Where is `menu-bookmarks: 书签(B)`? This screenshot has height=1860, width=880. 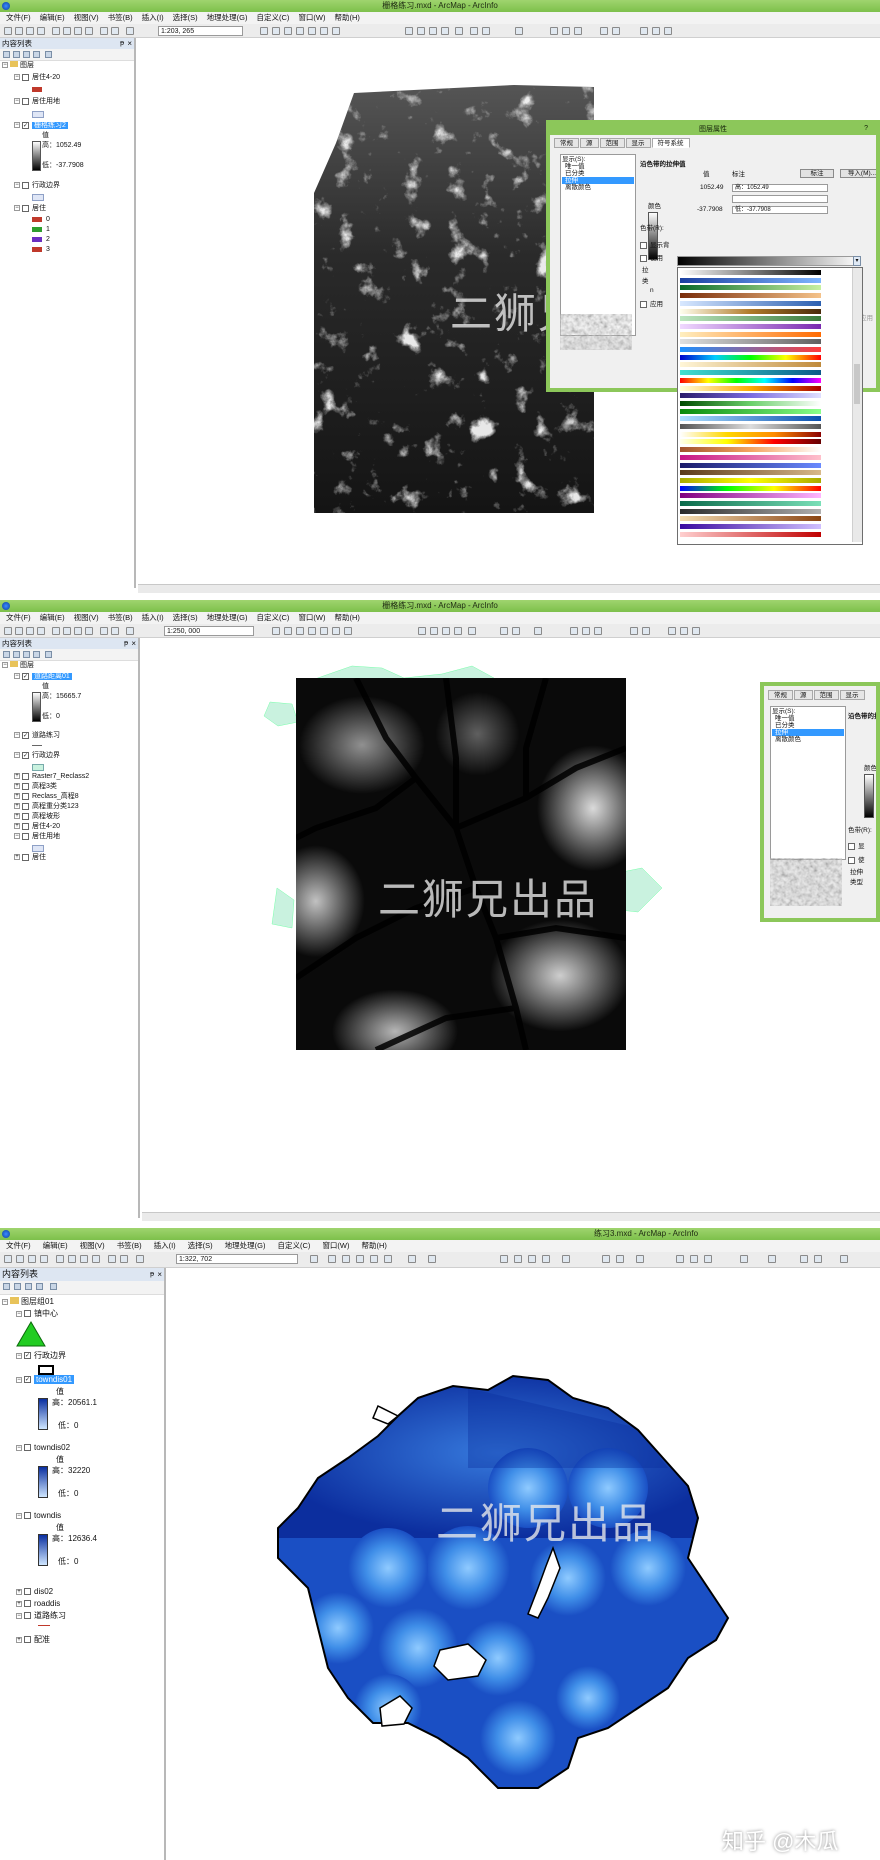 menu-bookmarks: 书签(B) is located at coordinates (129, 1246).